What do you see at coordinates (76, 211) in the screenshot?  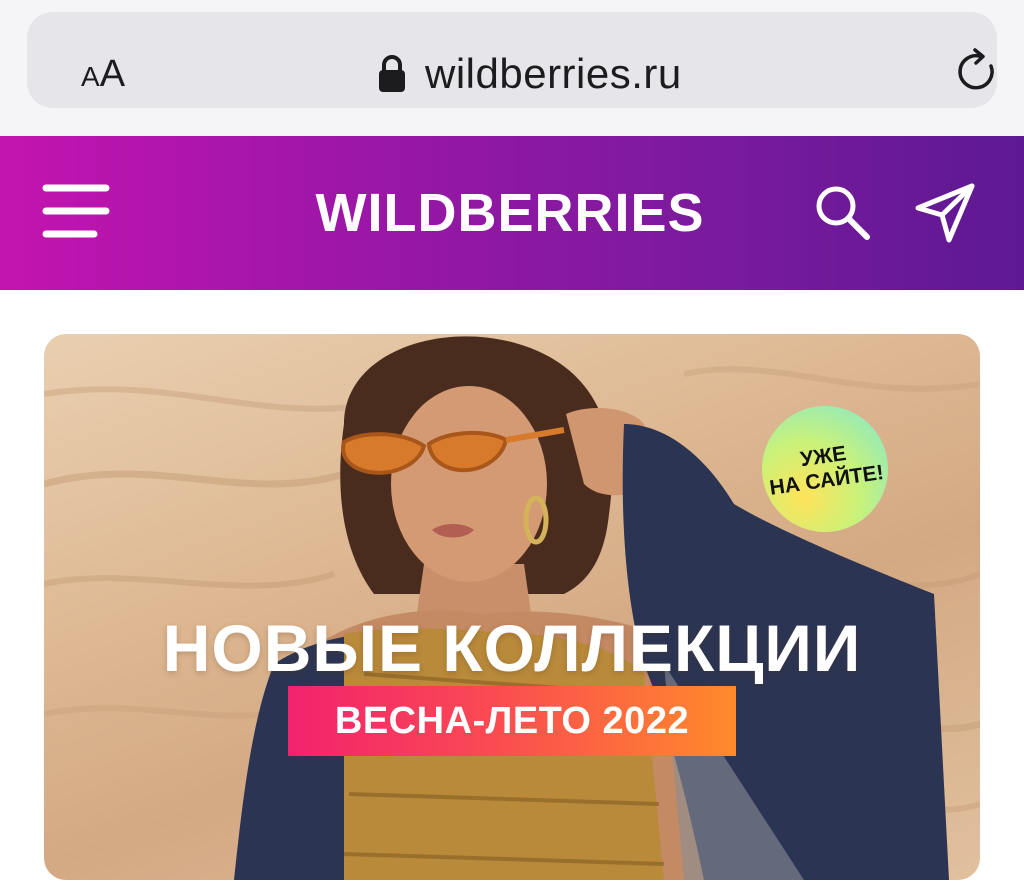 I see `menu-icon` at bounding box center [76, 211].